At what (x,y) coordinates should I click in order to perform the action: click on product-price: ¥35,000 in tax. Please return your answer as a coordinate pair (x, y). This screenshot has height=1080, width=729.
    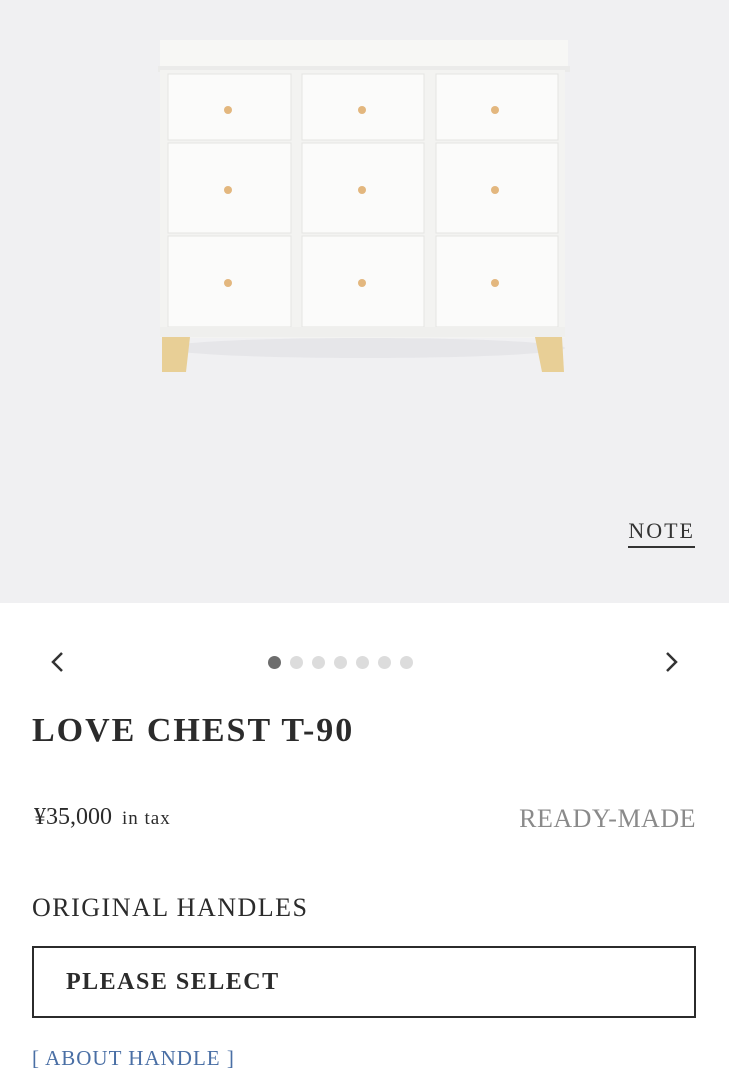
    Looking at the image, I should click on (102, 817).